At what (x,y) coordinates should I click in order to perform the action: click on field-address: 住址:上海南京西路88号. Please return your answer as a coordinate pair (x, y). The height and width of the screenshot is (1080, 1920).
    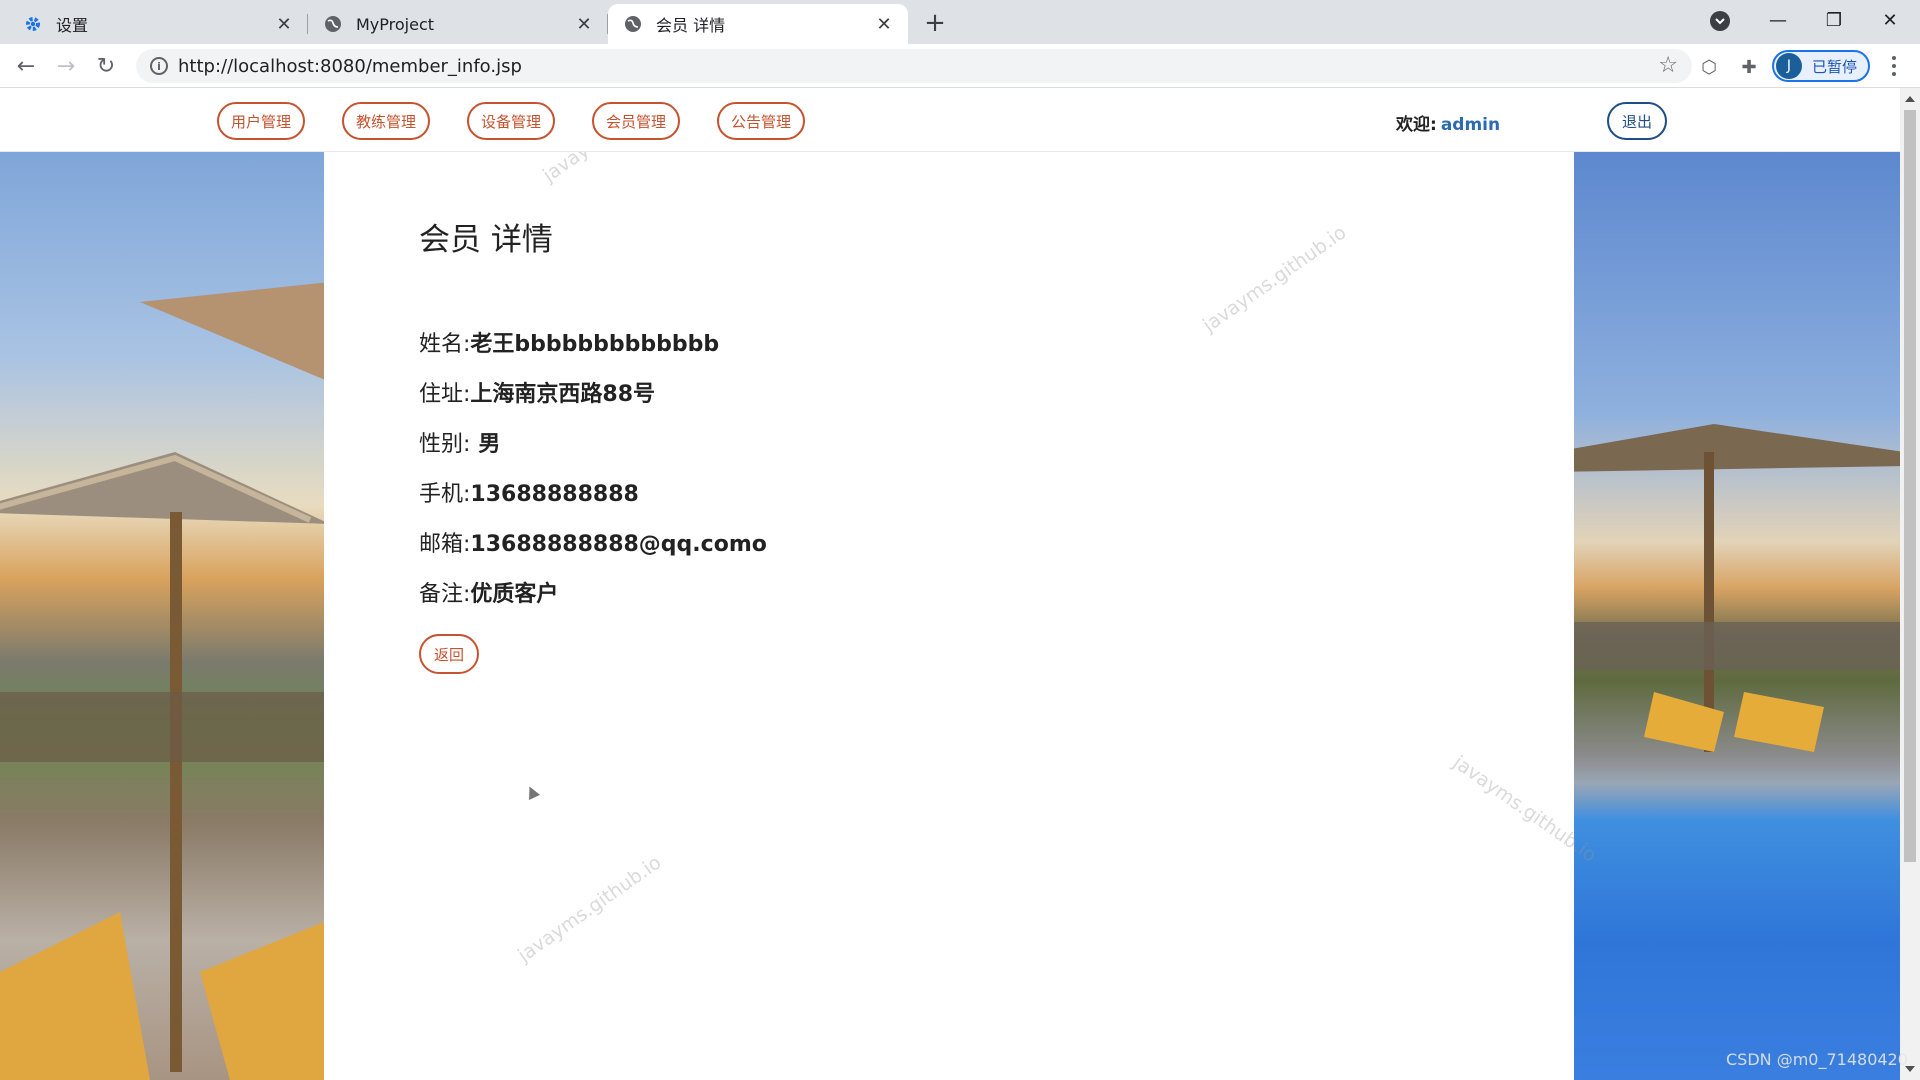
    Looking at the image, I should click on (537, 392).